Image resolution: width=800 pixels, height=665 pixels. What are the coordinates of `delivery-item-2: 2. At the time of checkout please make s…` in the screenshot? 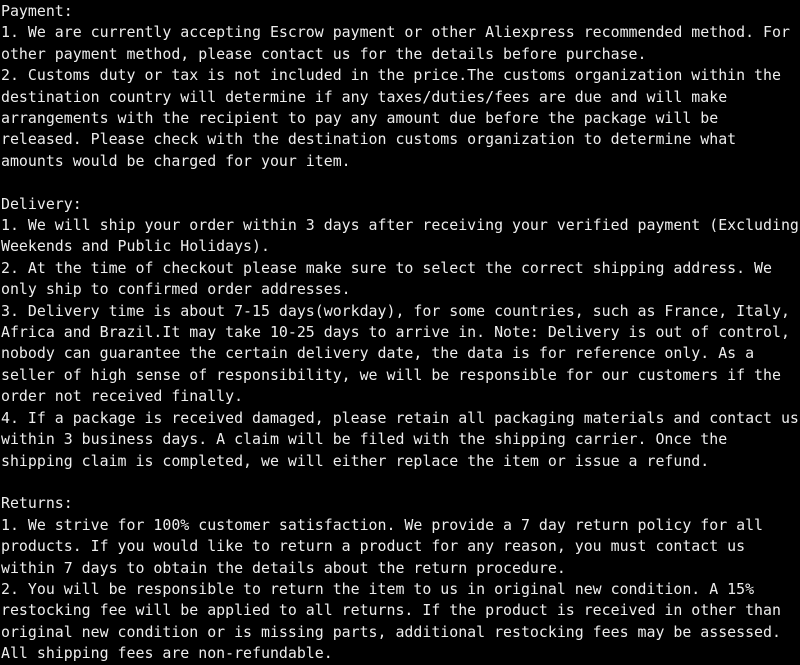 It's located at (391, 278).